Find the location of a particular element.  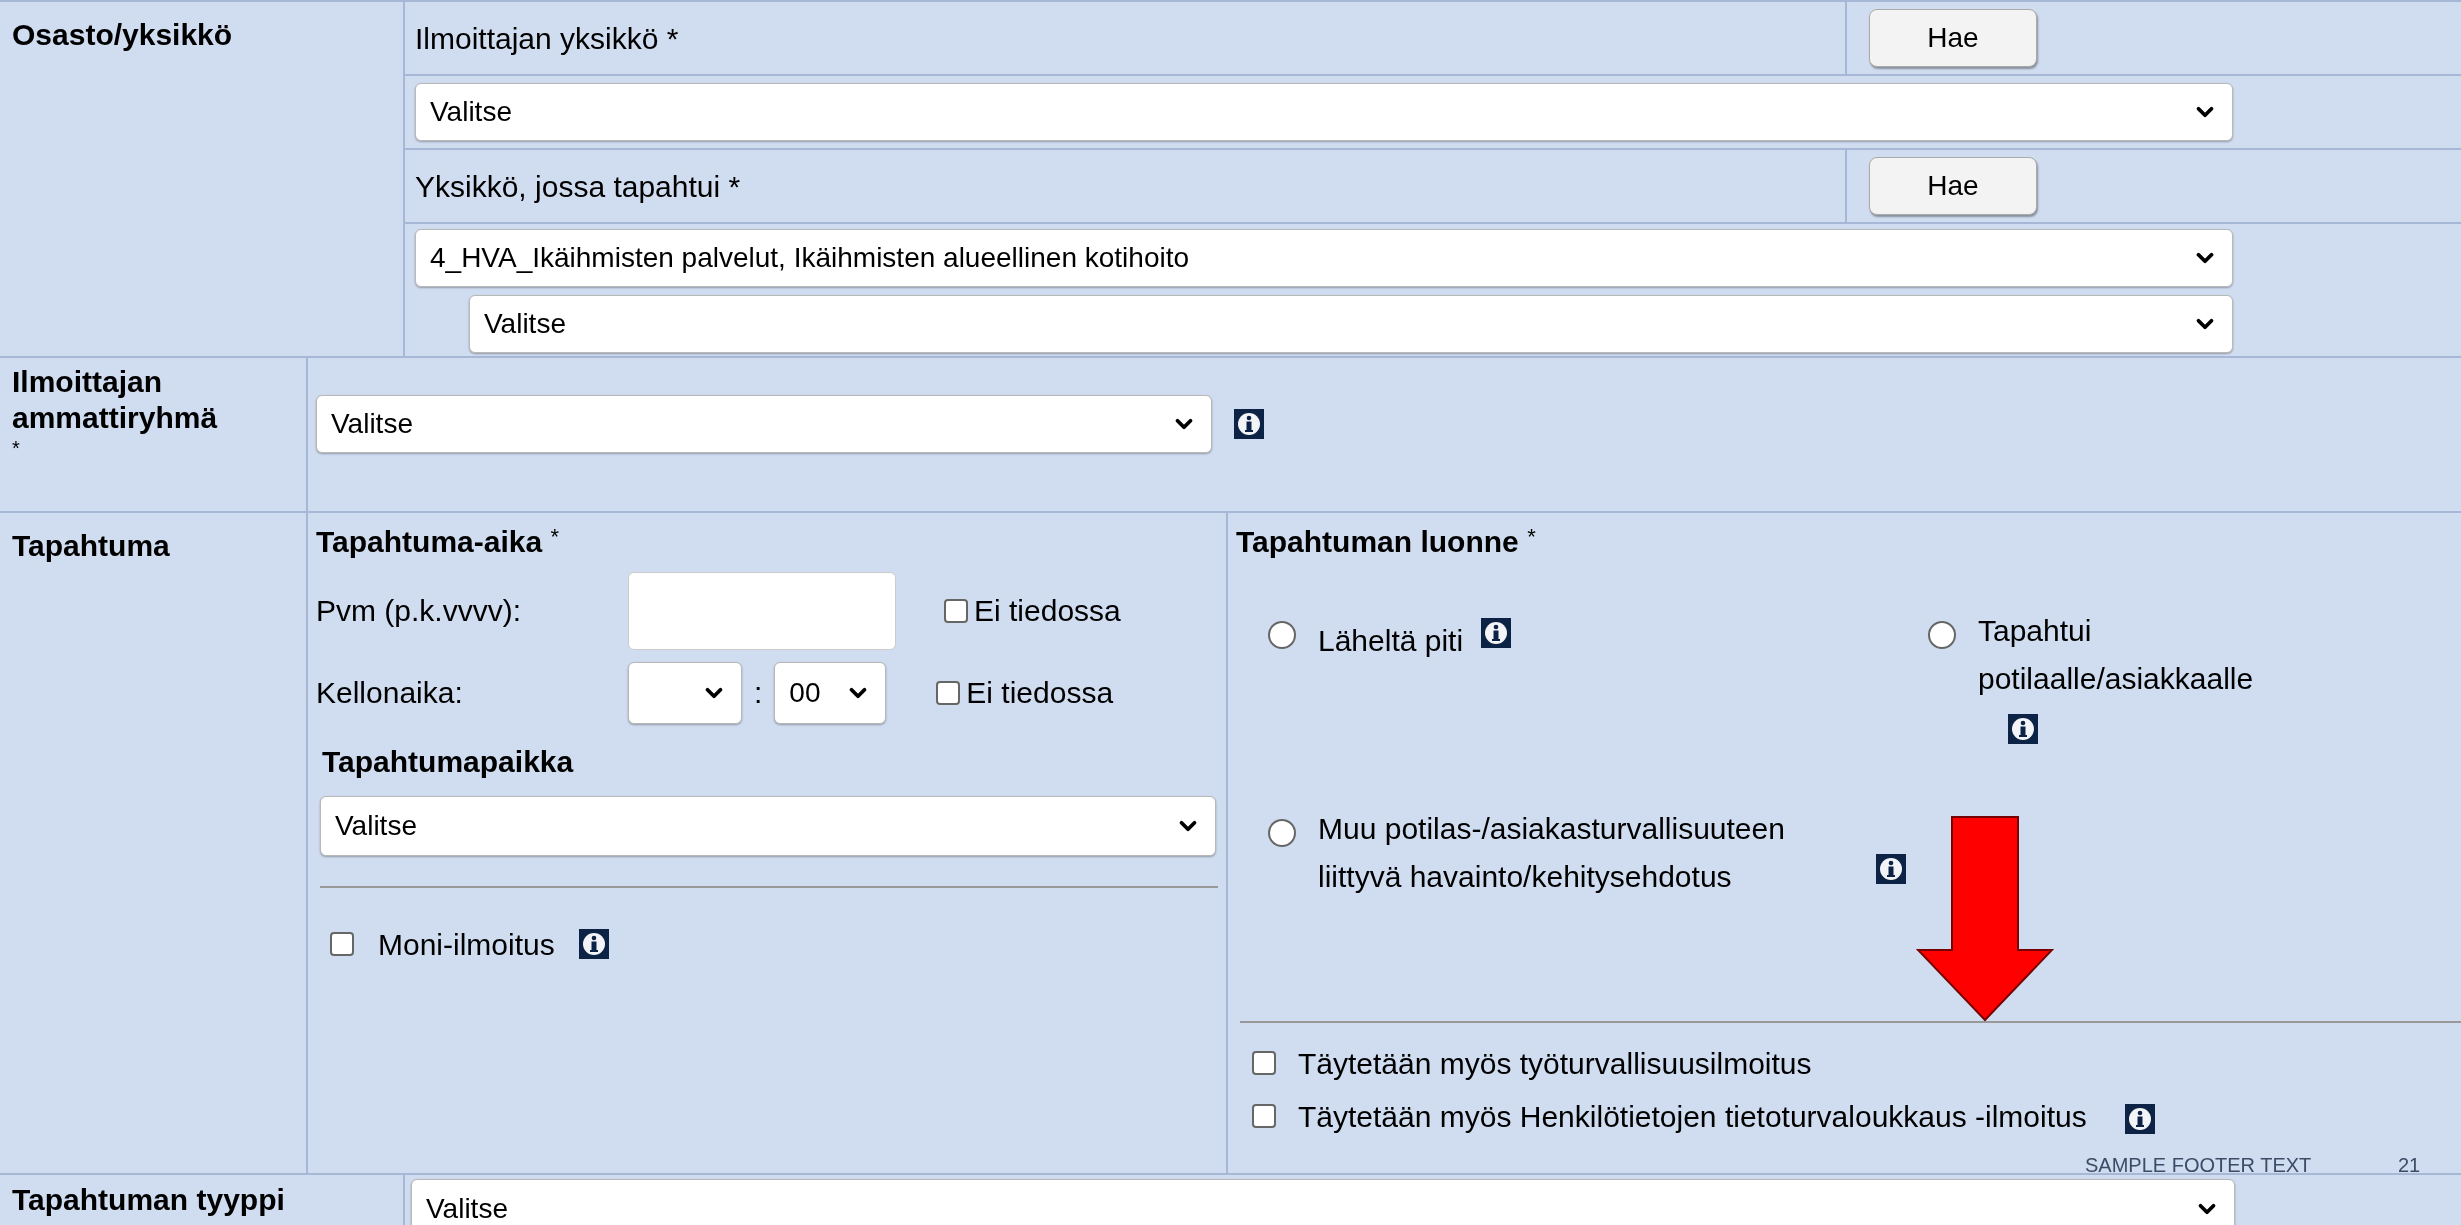

section-label: Tapahtuma is located at coordinates (91, 545).